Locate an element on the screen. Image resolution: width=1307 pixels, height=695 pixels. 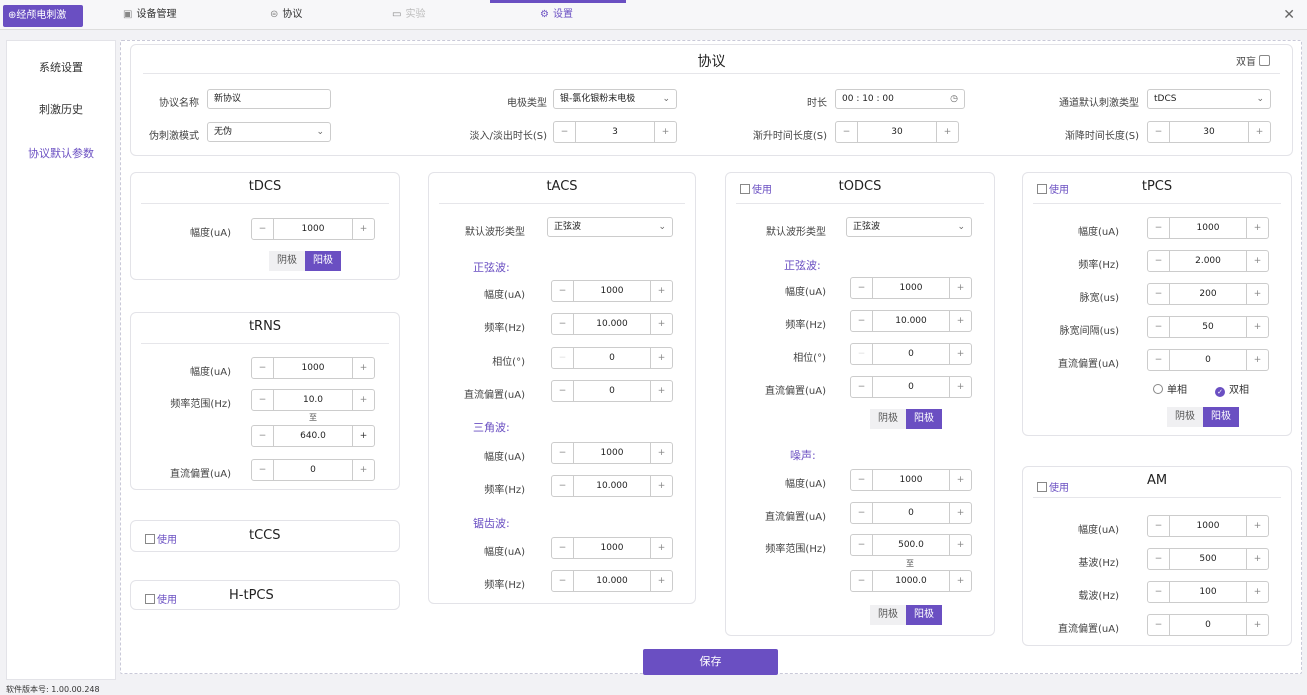
rise-time-stepper: −30 + is located at coordinates (897, 132).